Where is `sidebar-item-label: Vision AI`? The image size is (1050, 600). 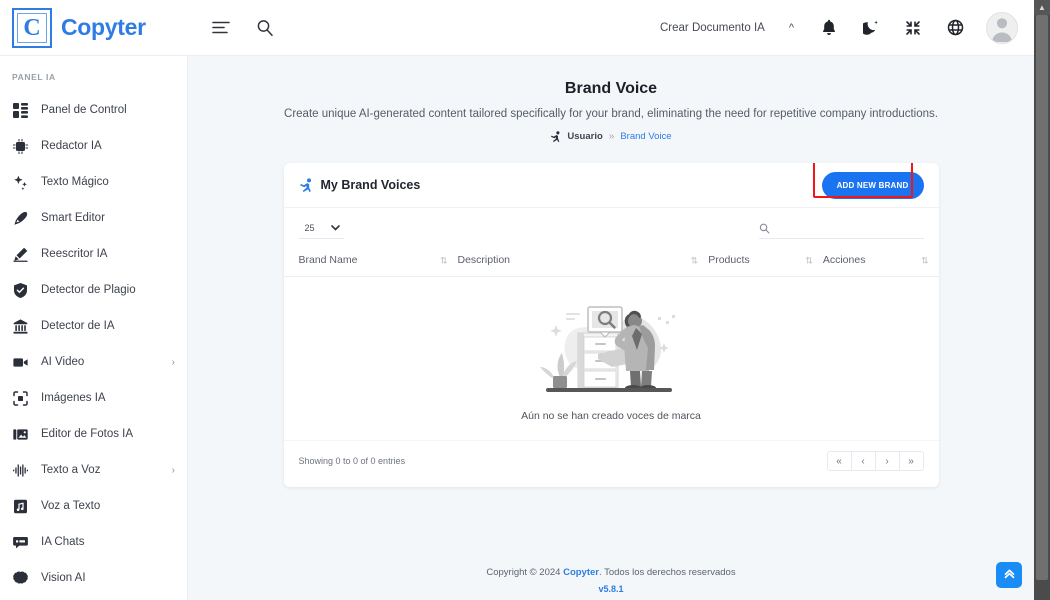
sidebar-item-label: Vision AI is located at coordinates (63, 578).